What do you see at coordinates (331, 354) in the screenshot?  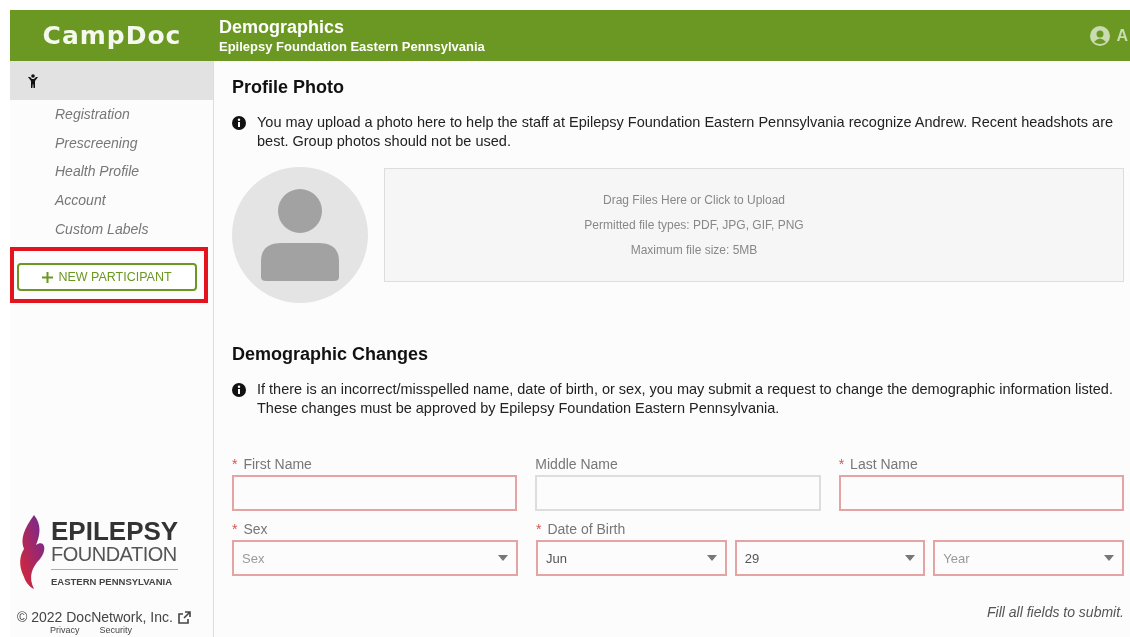 I see `section-heading: Demographic Changes` at bounding box center [331, 354].